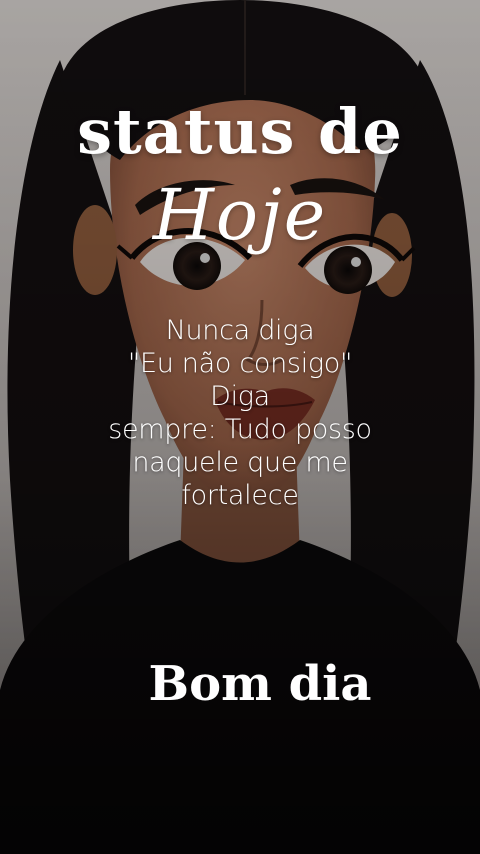 The width and height of the screenshot is (480, 854). I want to click on quote-line: naquele que me, so click(240, 462).